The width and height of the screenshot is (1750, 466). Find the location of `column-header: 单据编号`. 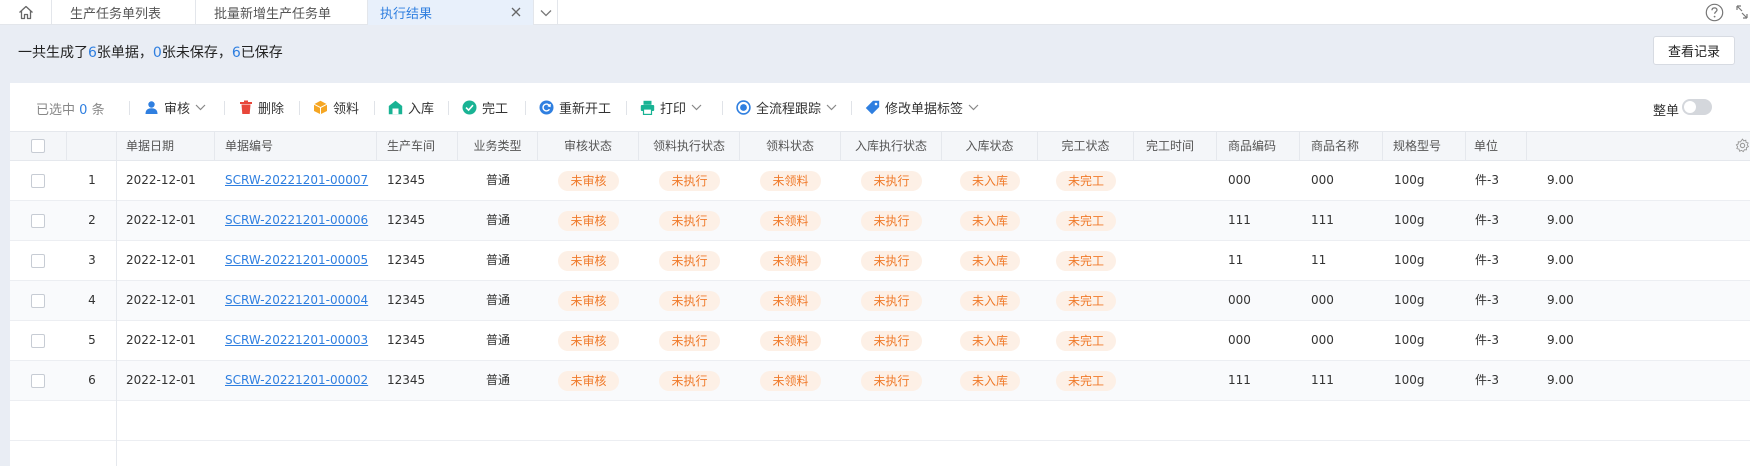

column-header: 单据编号 is located at coordinates (296, 146).